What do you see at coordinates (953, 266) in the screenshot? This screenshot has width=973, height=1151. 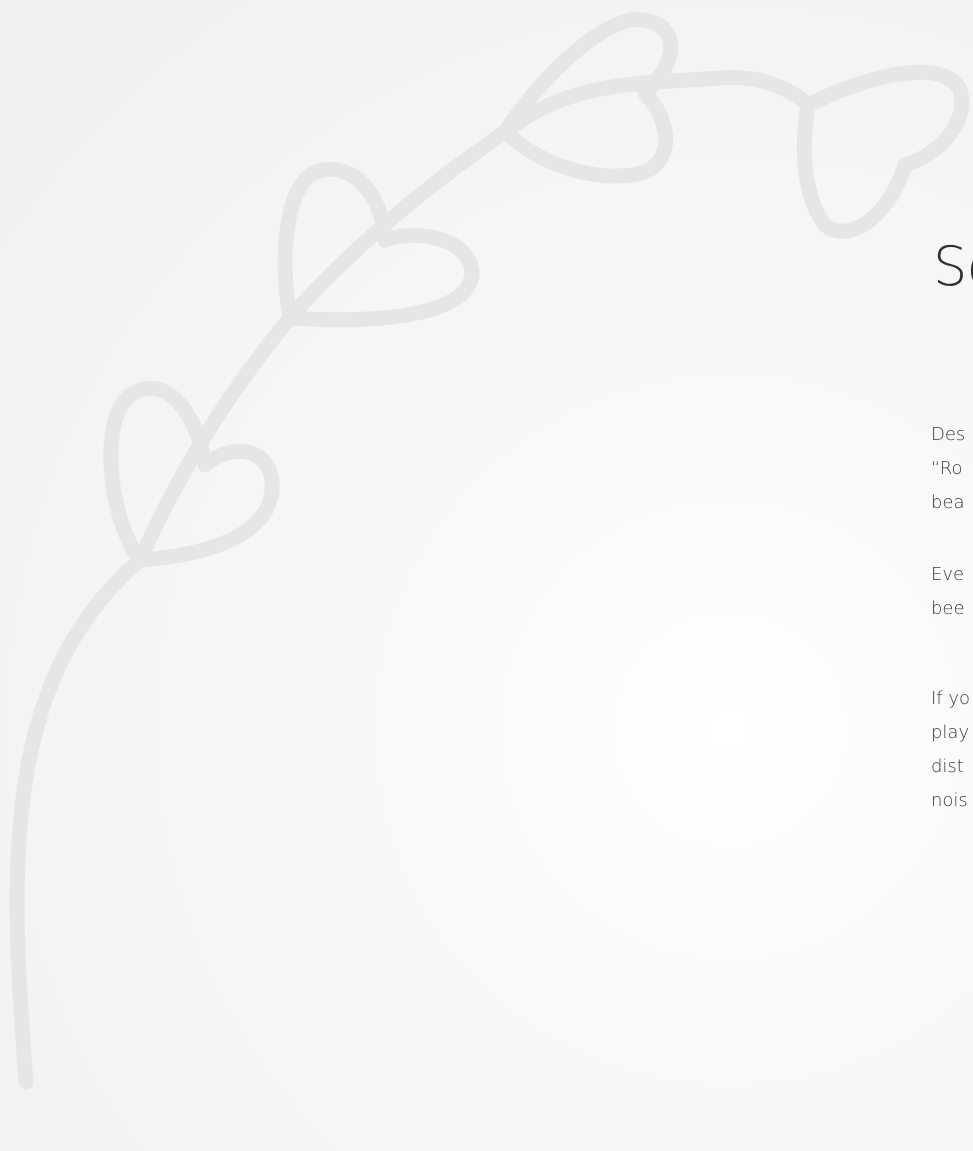 I see `page-title: Sc` at bounding box center [953, 266].